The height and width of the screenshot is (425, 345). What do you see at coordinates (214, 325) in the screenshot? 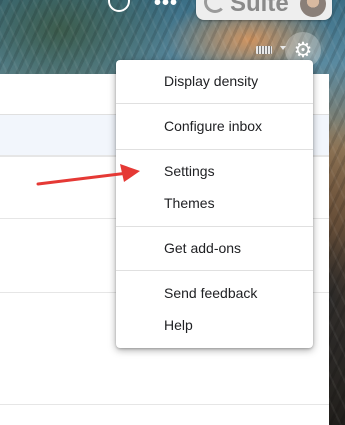
I see `menu-item-help: Help` at bounding box center [214, 325].